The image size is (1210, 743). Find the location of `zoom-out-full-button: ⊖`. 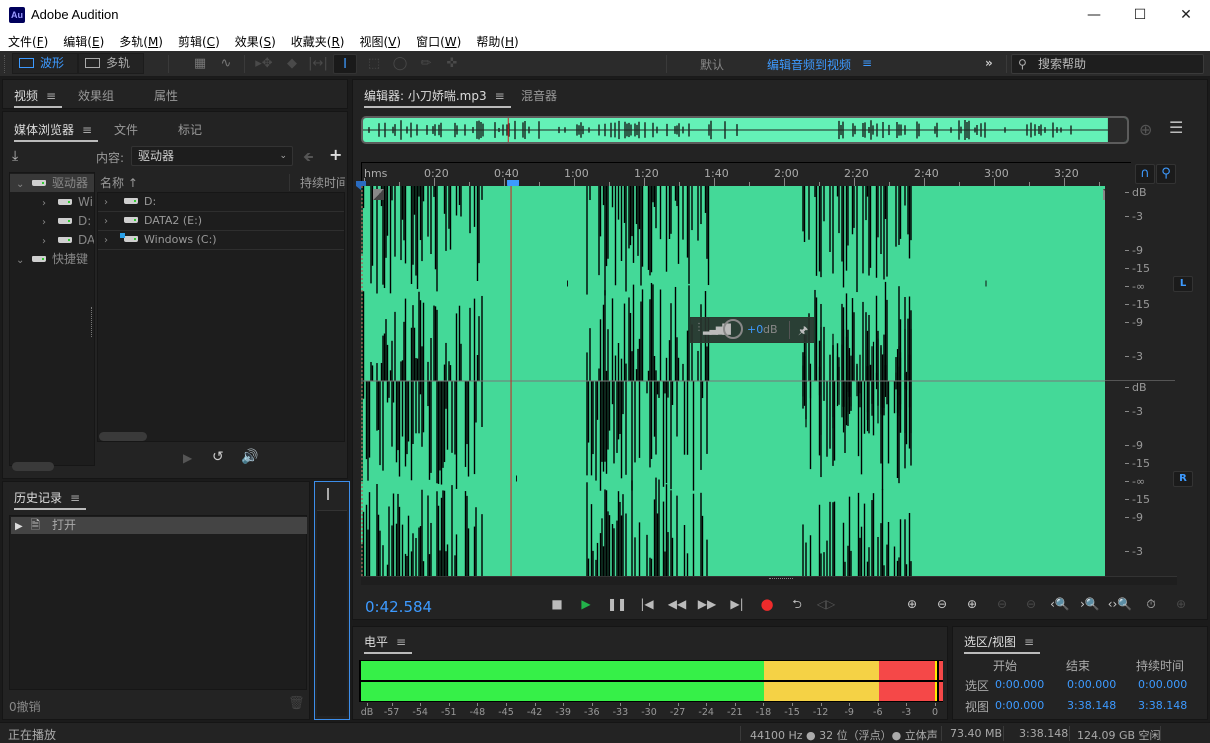

zoom-out-full-button: ⊖ is located at coordinates (1031, 604).